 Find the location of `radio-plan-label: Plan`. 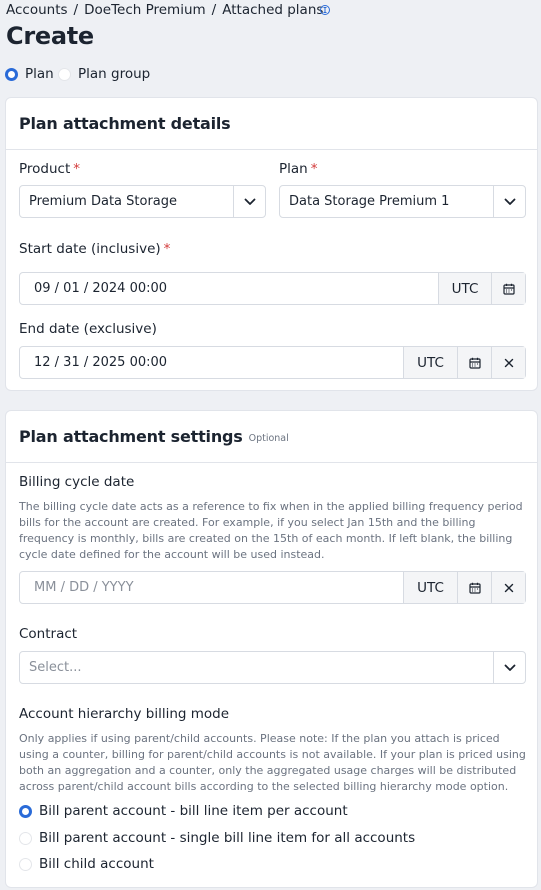

radio-plan-label: Plan is located at coordinates (39, 74).